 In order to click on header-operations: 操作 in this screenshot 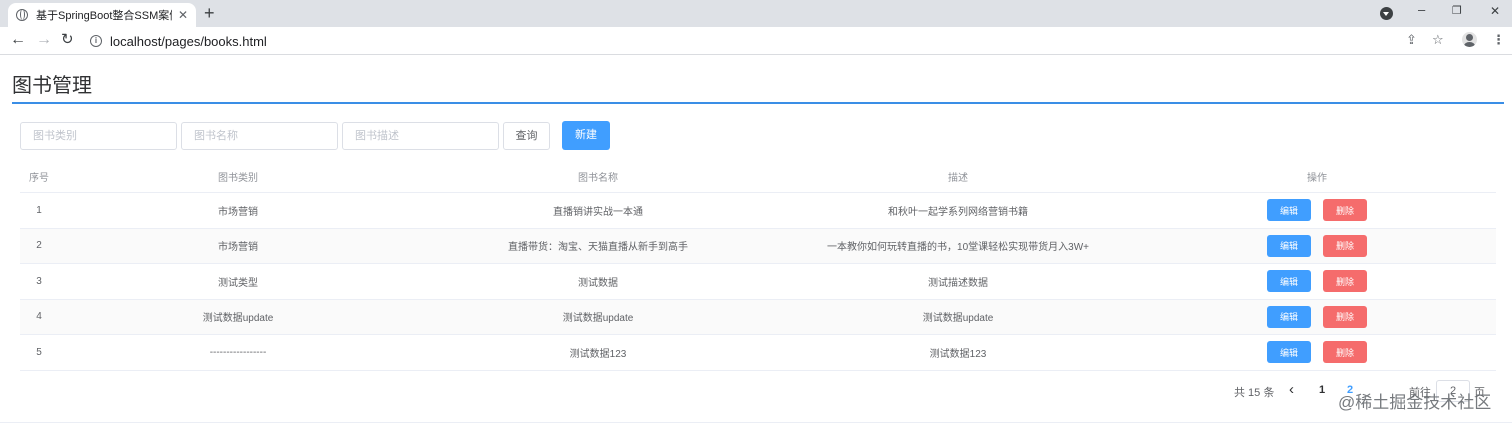, I will do `click(1317, 178)`.